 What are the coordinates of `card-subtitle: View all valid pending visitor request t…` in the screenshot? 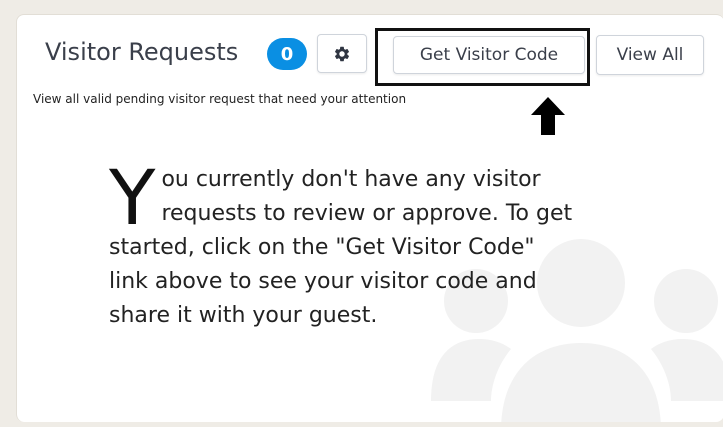 It's located at (220, 99).